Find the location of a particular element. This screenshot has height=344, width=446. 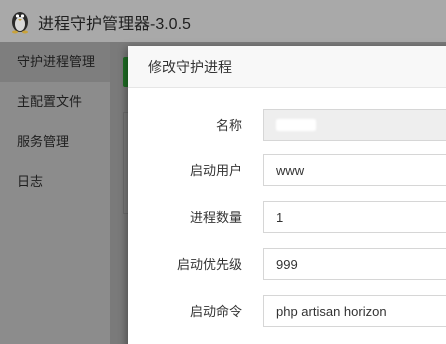

command-label: 启动命令 is located at coordinates (215, 311).